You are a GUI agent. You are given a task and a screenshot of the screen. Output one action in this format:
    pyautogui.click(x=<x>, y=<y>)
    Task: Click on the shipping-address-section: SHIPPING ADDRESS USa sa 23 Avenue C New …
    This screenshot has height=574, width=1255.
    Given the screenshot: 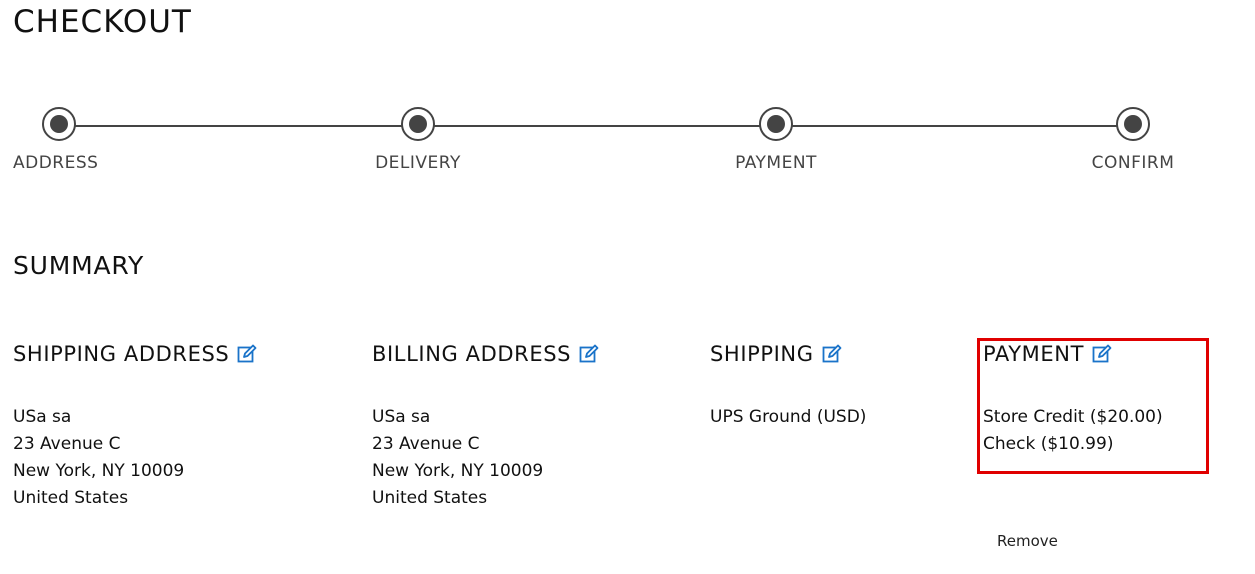 What is the action you would take?
    pyautogui.click(x=135, y=427)
    